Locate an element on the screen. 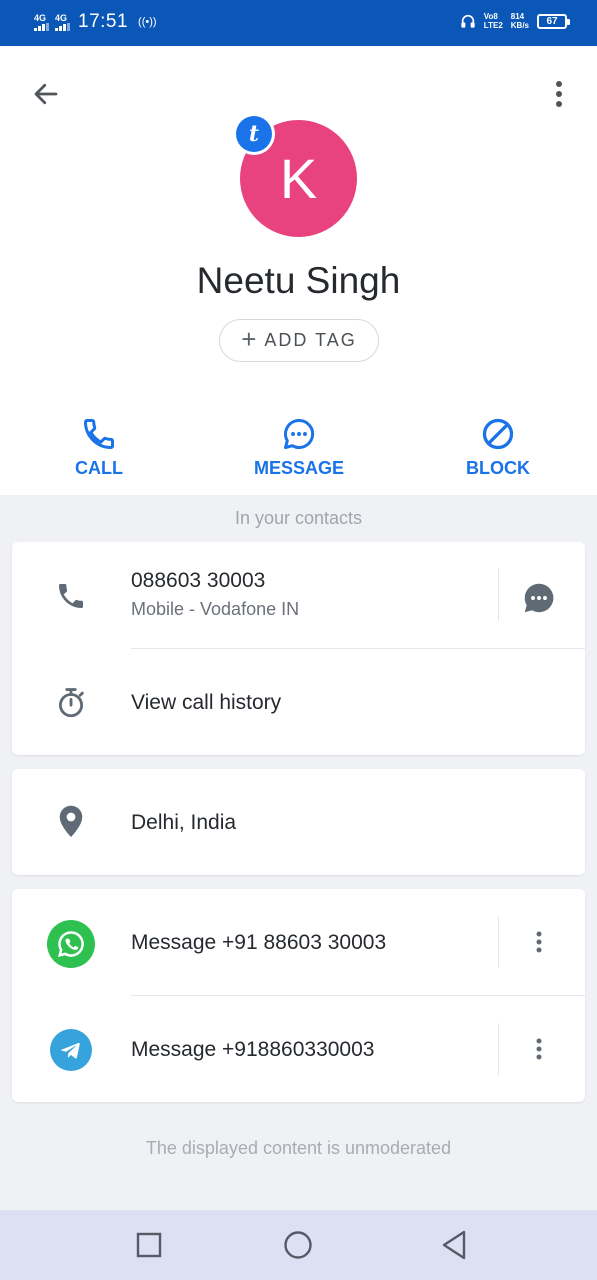 The image size is (597, 1280). block-button: BLOCK is located at coordinates (498, 447).